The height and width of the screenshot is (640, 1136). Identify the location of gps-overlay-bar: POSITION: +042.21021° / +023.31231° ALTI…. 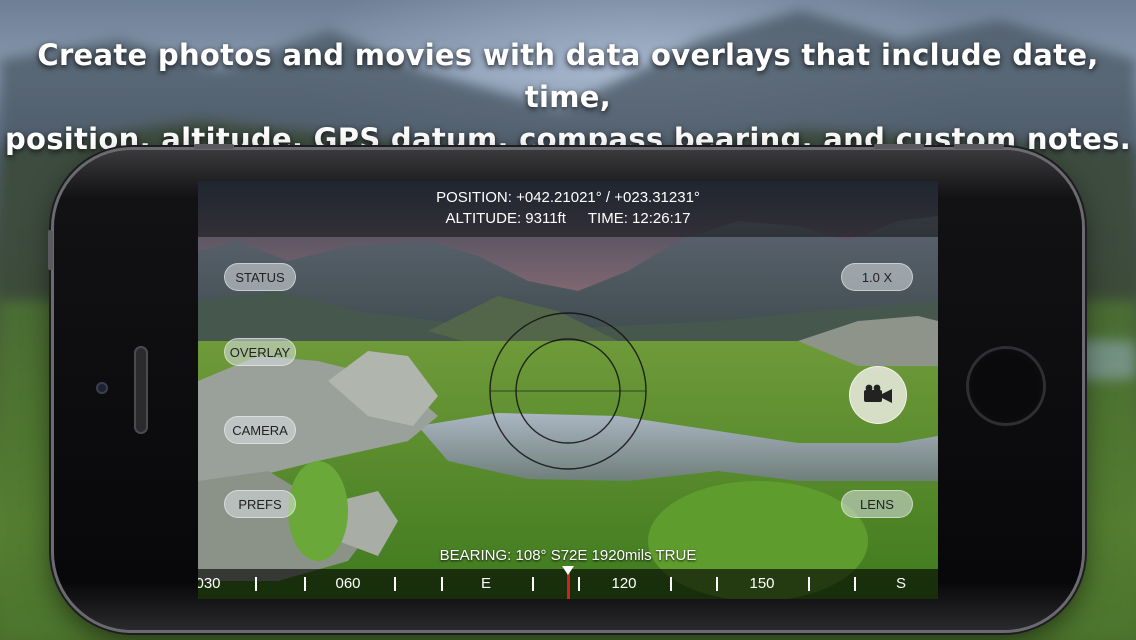
(568, 209).